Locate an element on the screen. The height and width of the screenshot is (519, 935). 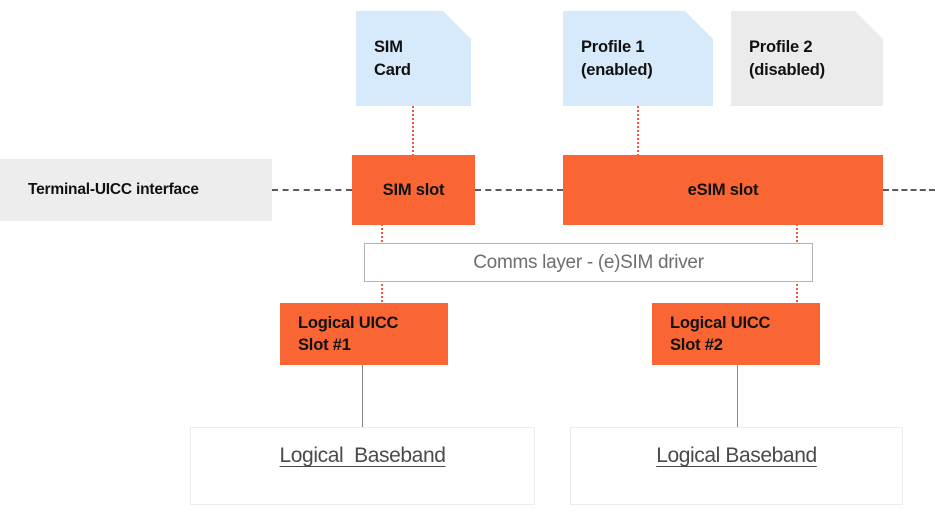
logical-baseband-1-node: Logical Baseband is located at coordinates (362, 466).